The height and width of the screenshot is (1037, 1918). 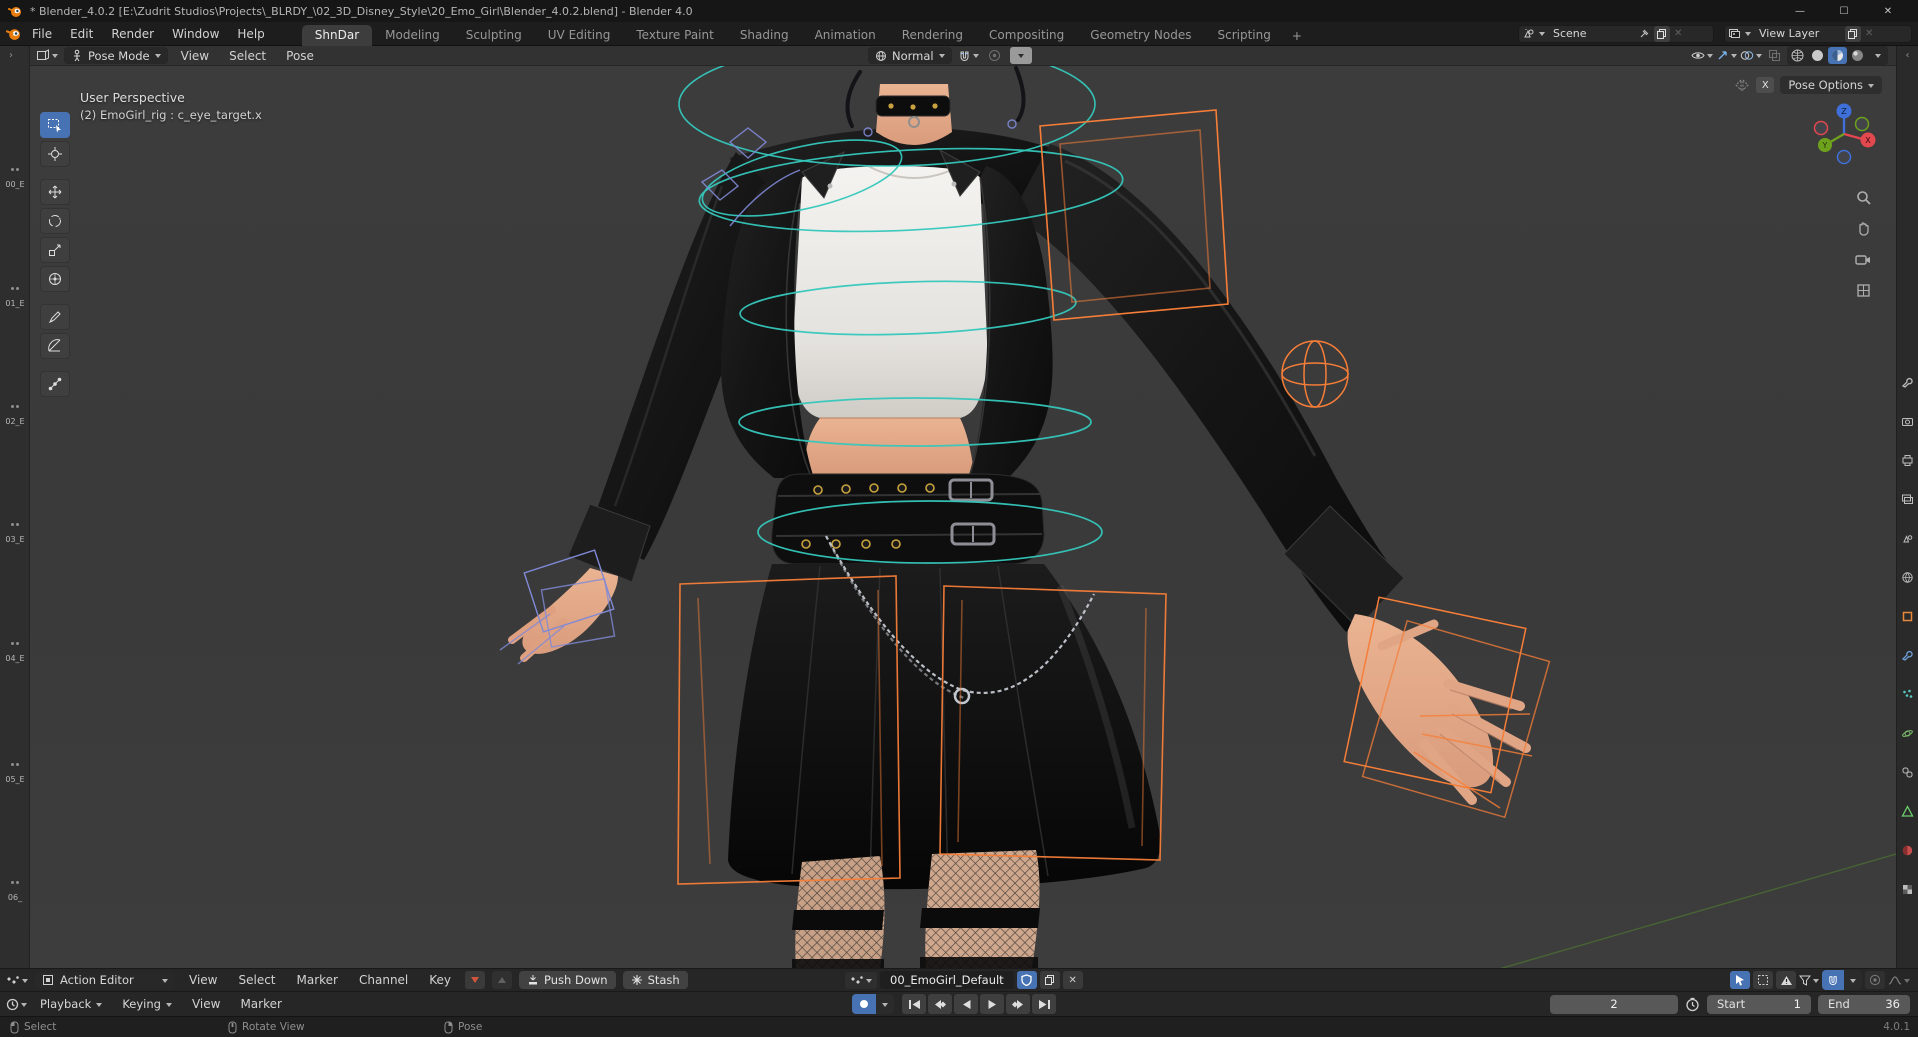 What do you see at coordinates (55, 384) in the screenshot?
I see `tool-pose-breakdowner` at bounding box center [55, 384].